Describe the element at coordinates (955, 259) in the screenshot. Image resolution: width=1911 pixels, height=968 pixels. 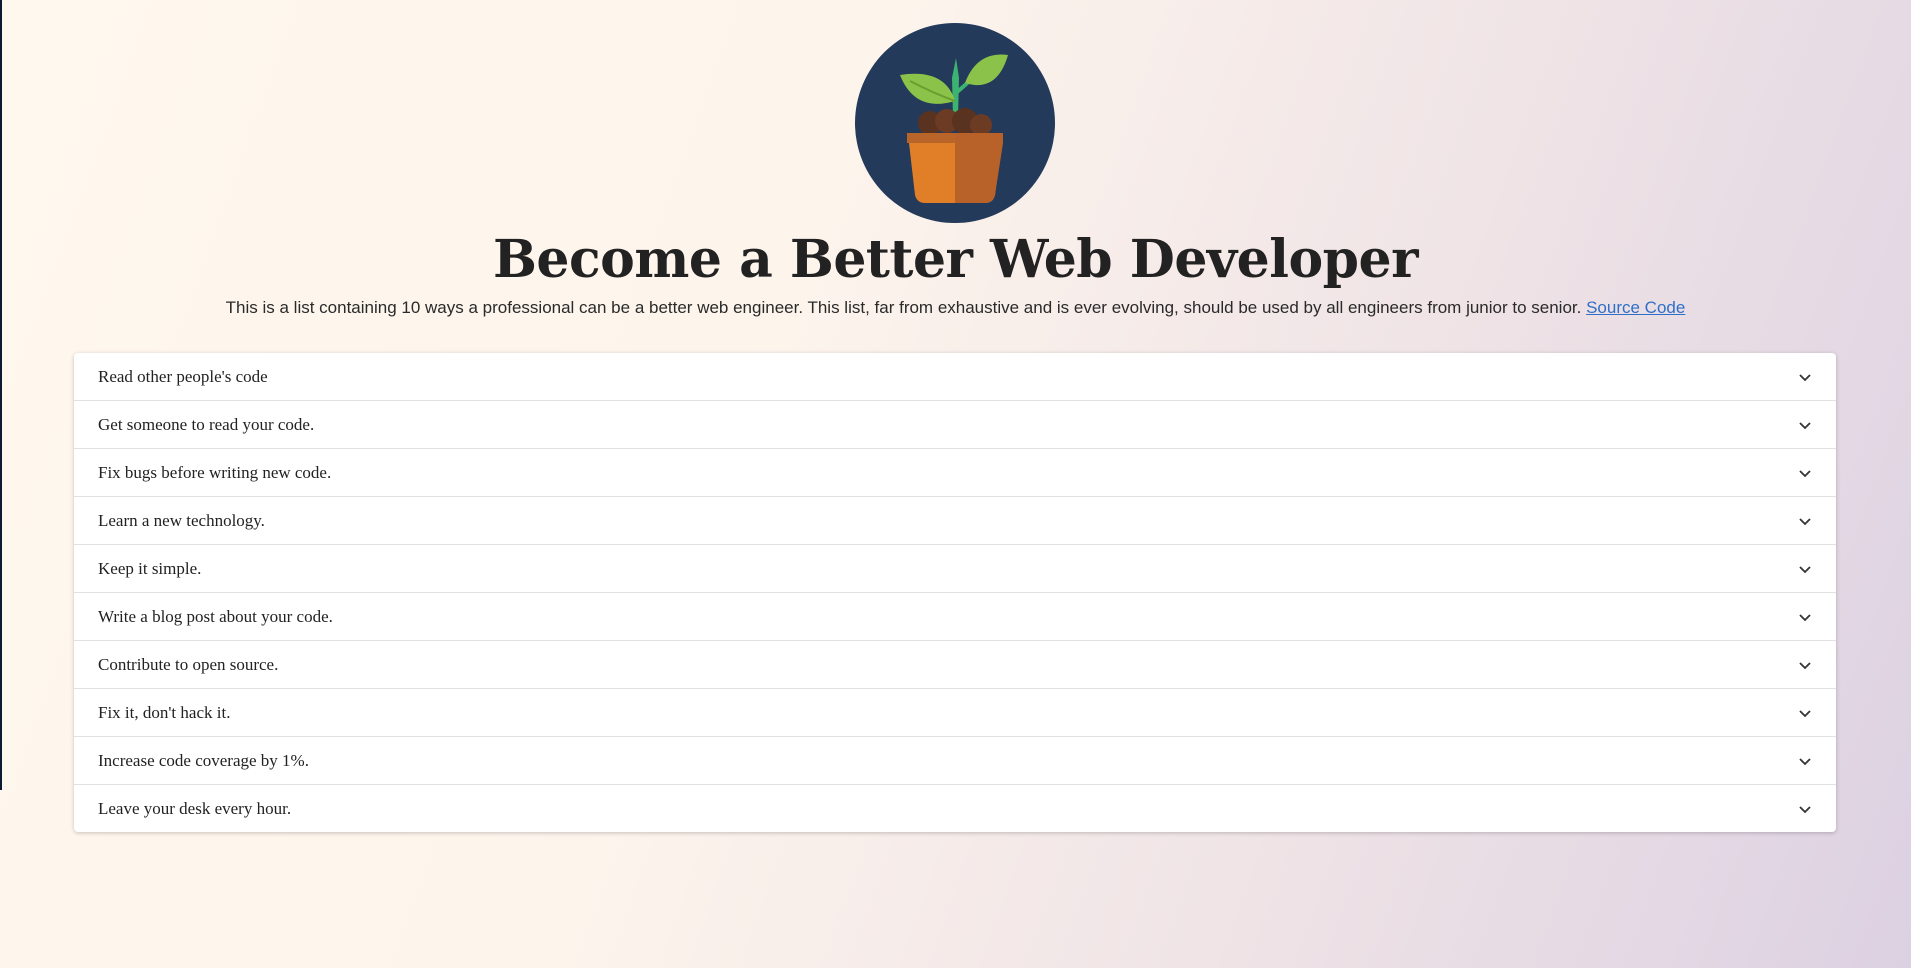
I see `page-title: Become a Better Web Developer` at that location.